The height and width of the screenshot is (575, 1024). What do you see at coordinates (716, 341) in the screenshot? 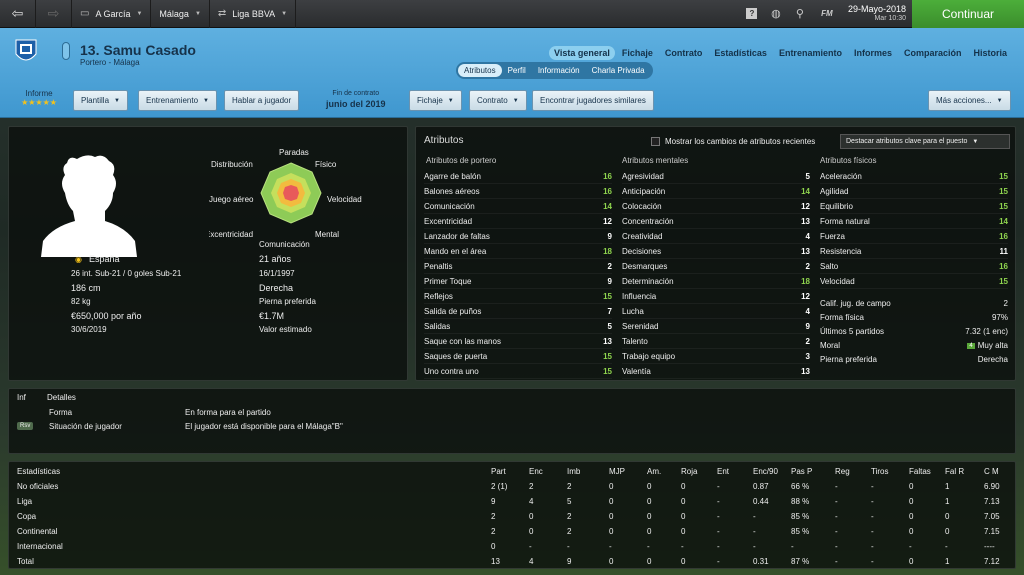
I see `attribute-row: Talento 2` at bounding box center [716, 341].